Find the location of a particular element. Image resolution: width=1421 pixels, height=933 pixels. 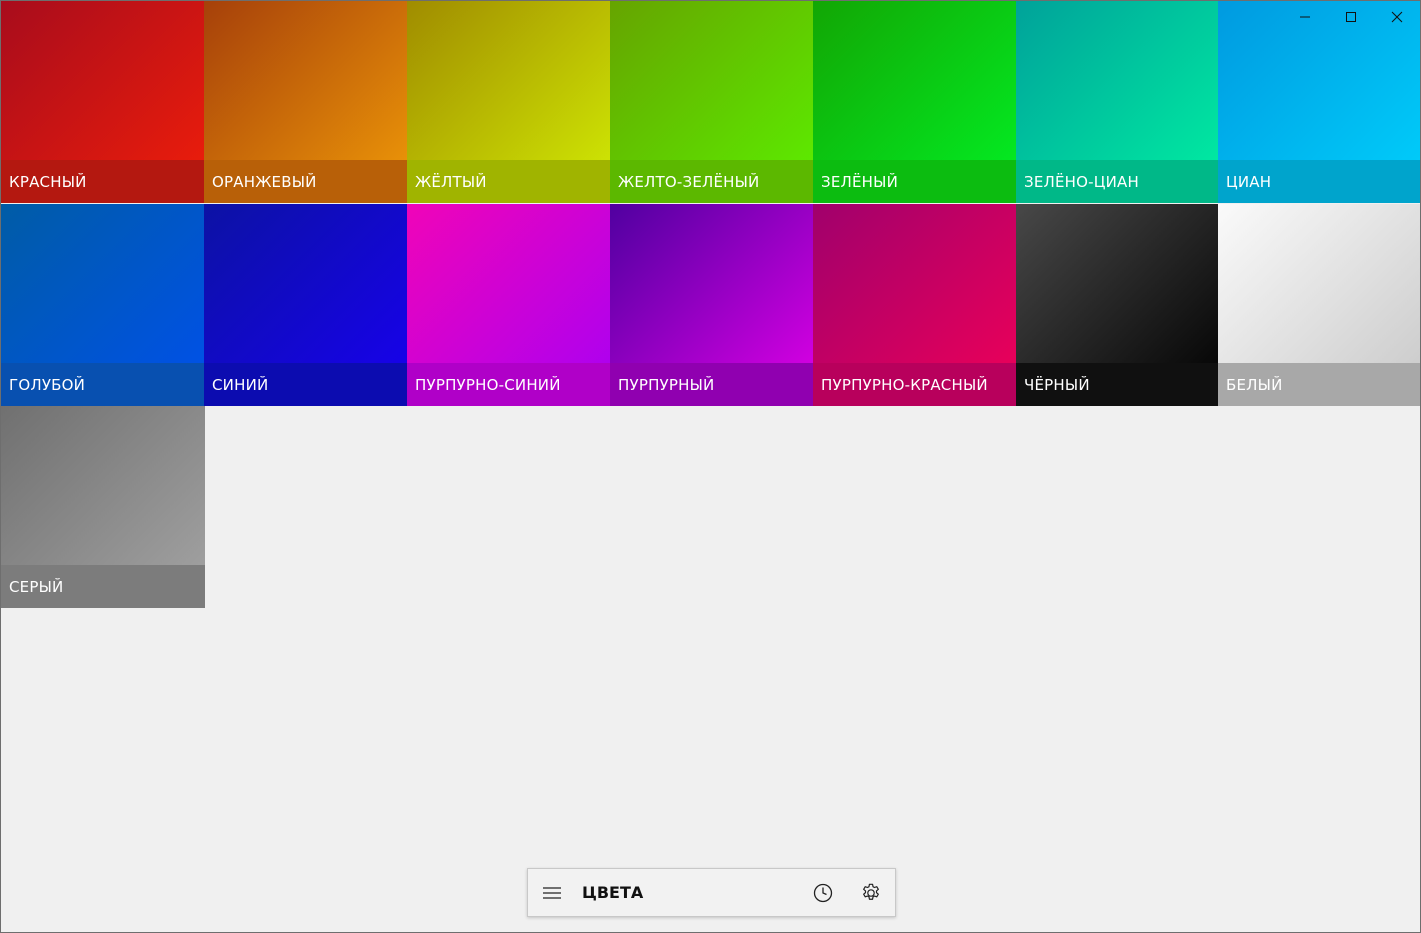

color-tile: ПУРПУРНЫЙ is located at coordinates (711, 305).